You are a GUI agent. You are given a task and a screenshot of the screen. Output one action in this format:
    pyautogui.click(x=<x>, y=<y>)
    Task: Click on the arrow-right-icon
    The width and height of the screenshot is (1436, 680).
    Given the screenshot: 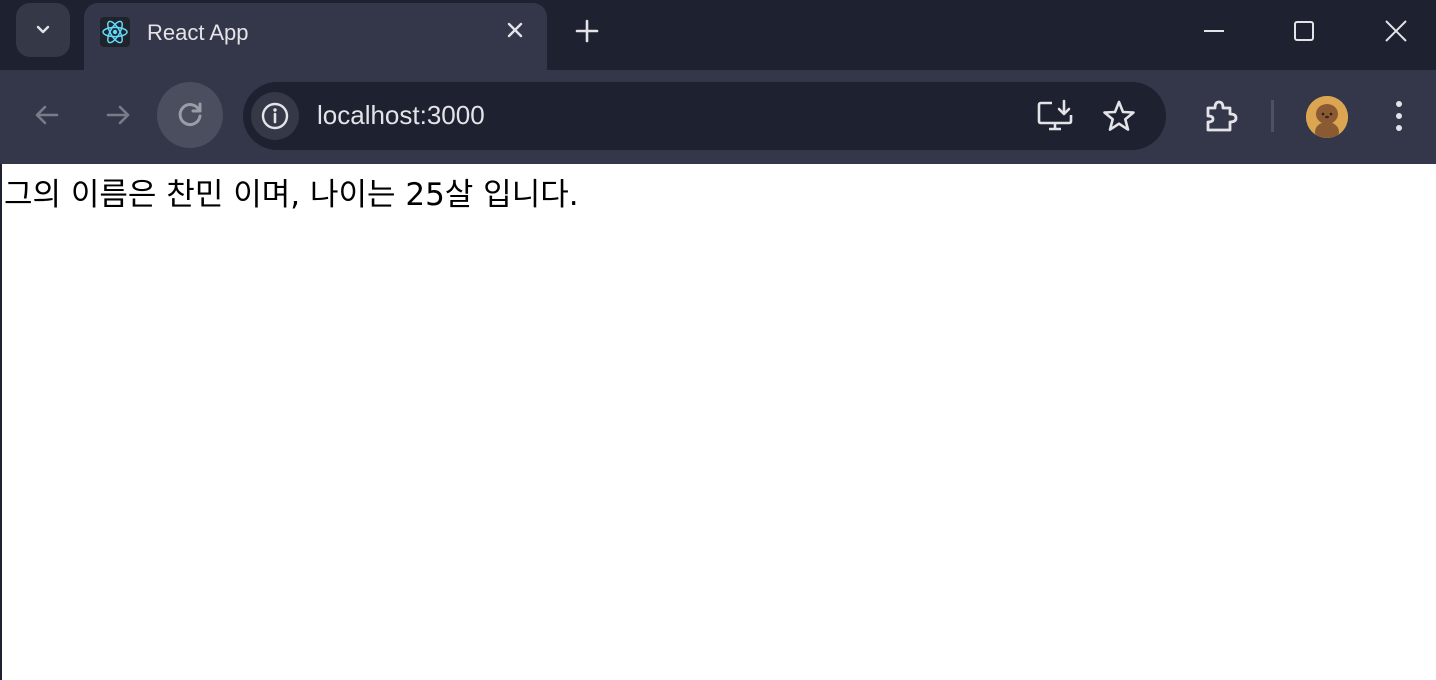 What is the action you would take?
    pyautogui.click(x=118, y=115)
    